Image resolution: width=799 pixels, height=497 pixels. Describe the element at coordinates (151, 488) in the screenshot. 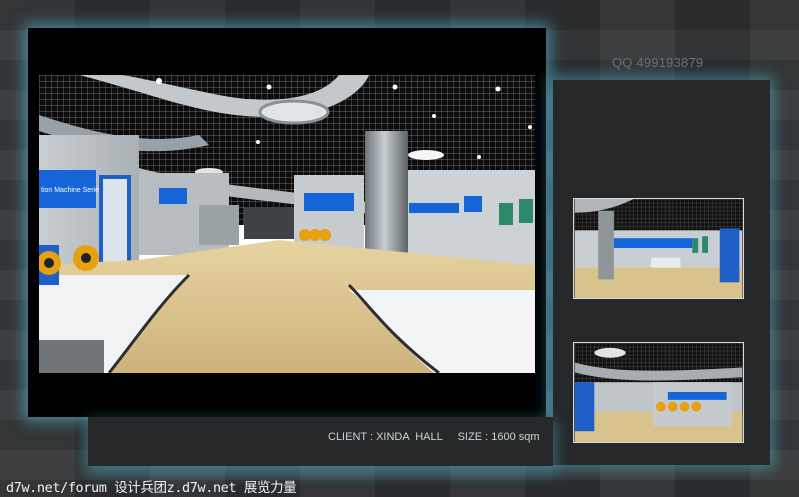

I see `watermark-text: d7w.net/forum 设计兵团z.d7w.net 展览力量` at that location.